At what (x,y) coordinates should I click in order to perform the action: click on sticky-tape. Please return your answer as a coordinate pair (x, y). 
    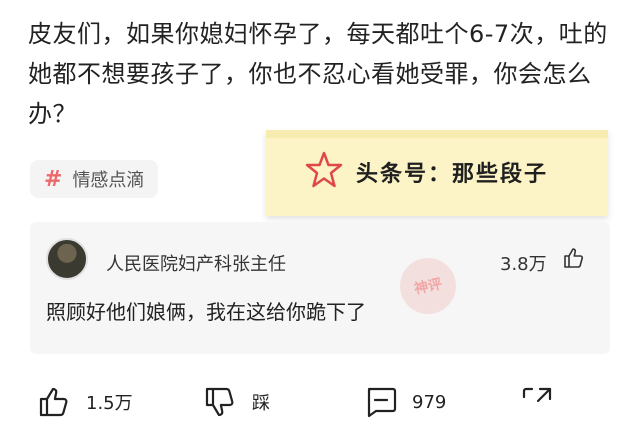
    Looking at the image, I should click on (437, 134).